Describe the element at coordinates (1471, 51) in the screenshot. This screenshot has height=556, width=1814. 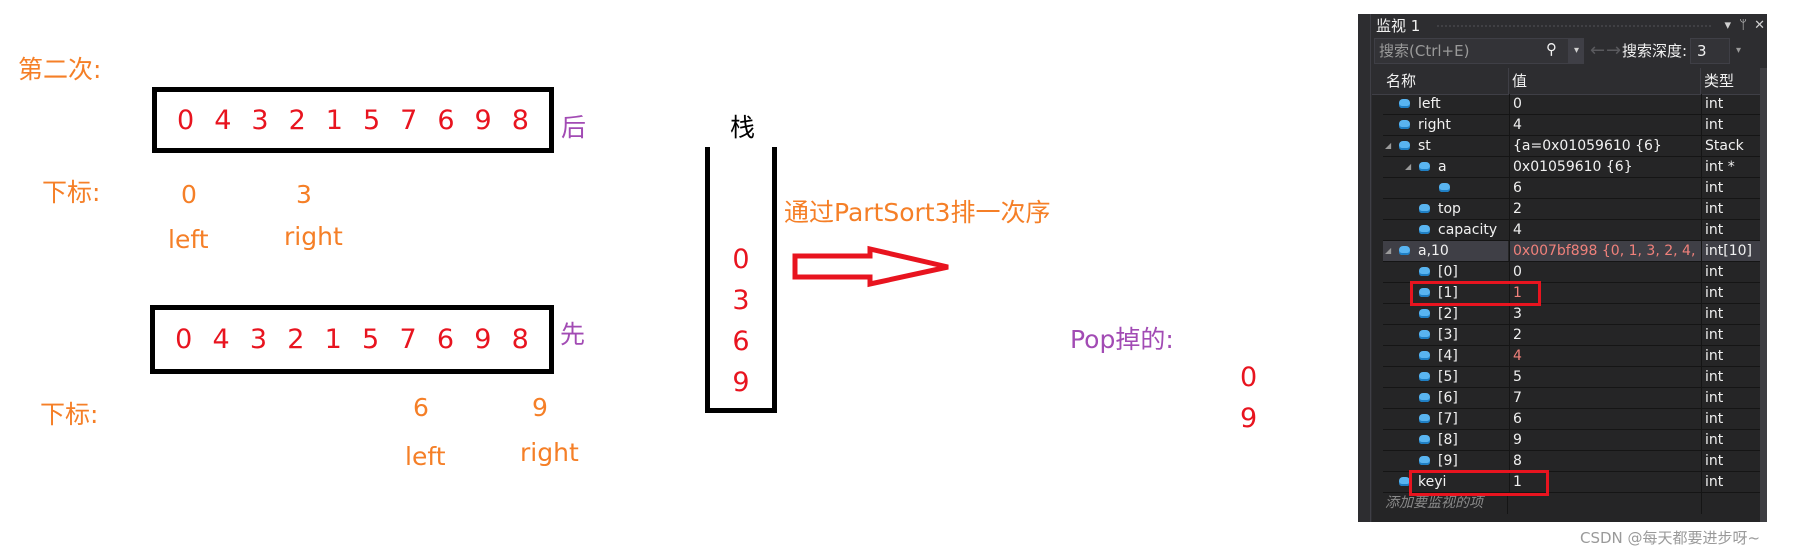
I see `search-input: 搜索(Ctrl+E)` at that location.